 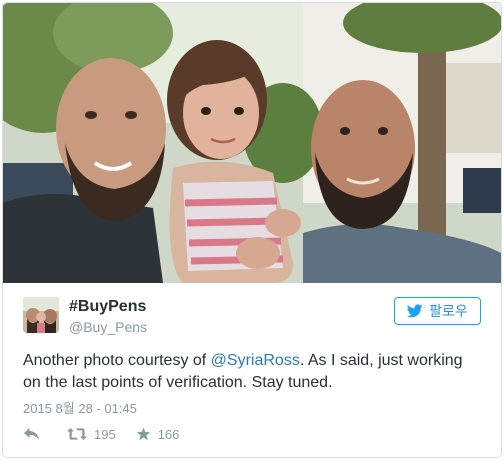 What do you see at coordinates (77, 434) in the screenshot?
I see `retweet-icon` at bounding box center [77, 434].